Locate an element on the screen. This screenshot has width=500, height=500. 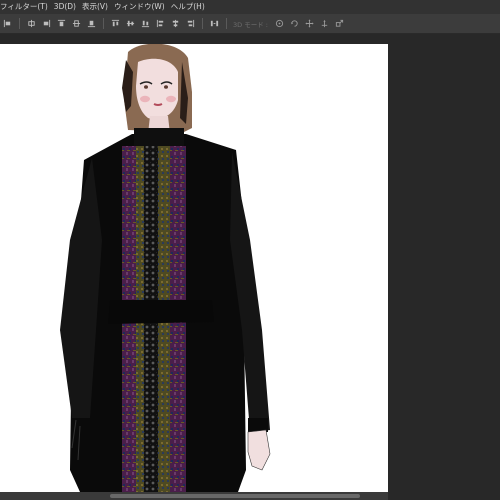
distribute-middle-icon is located at coordinates (130, 23).